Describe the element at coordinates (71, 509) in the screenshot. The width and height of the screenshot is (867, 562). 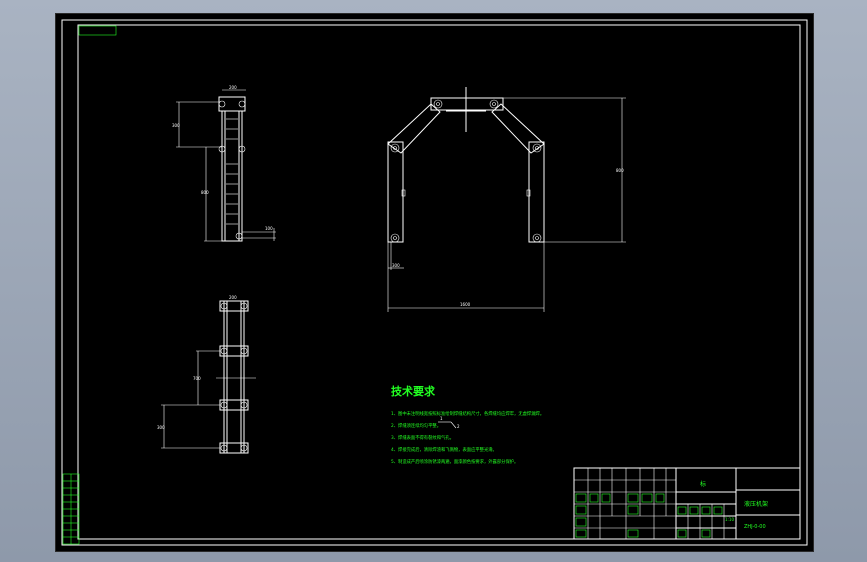
I see `revision-block` at that location.